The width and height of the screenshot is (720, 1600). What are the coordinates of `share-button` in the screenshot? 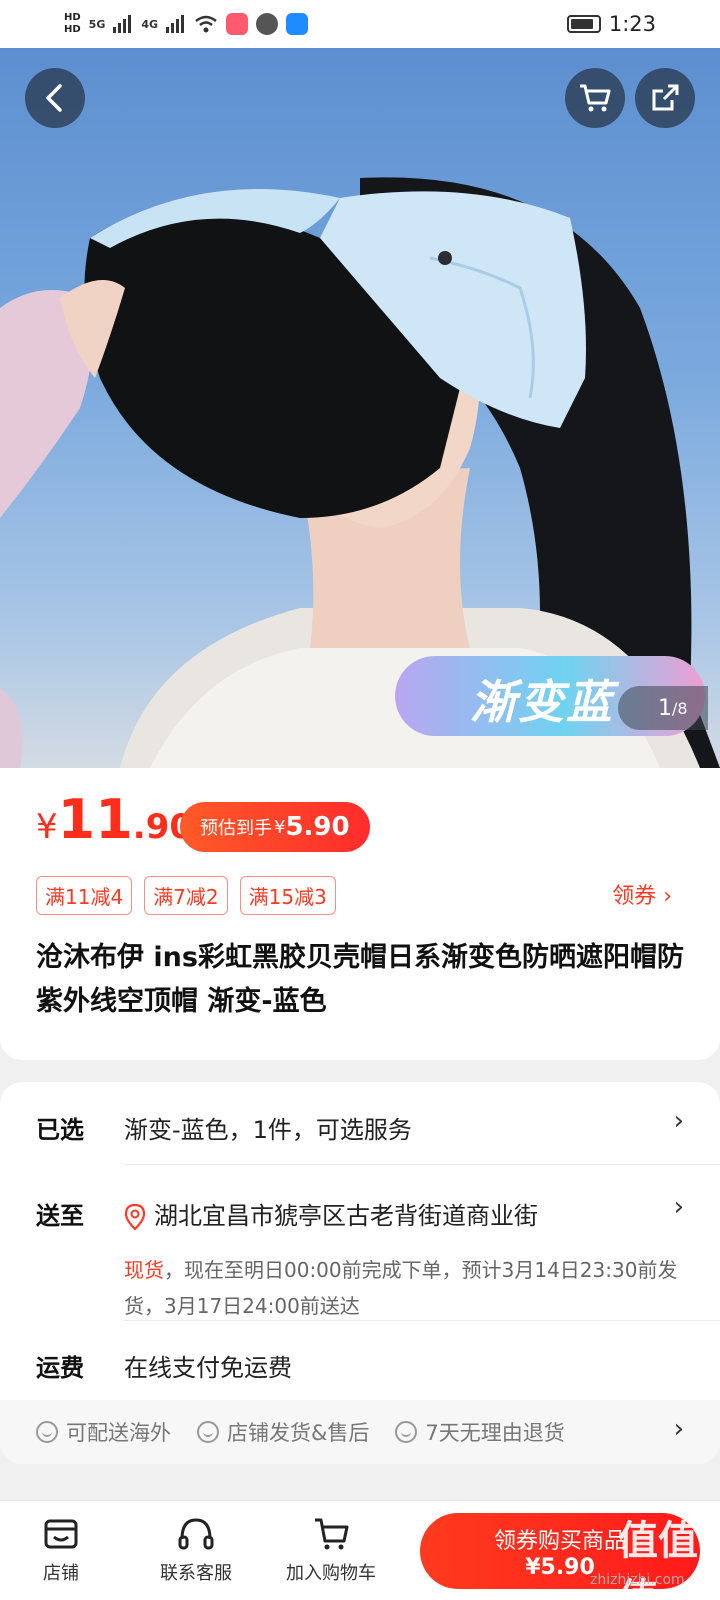 It's located at (665, 98).